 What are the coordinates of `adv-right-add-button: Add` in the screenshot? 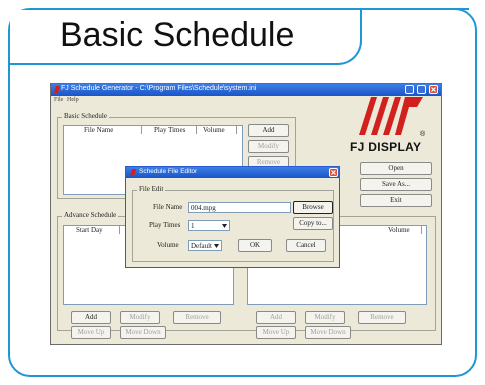 It's located at (276, 317).